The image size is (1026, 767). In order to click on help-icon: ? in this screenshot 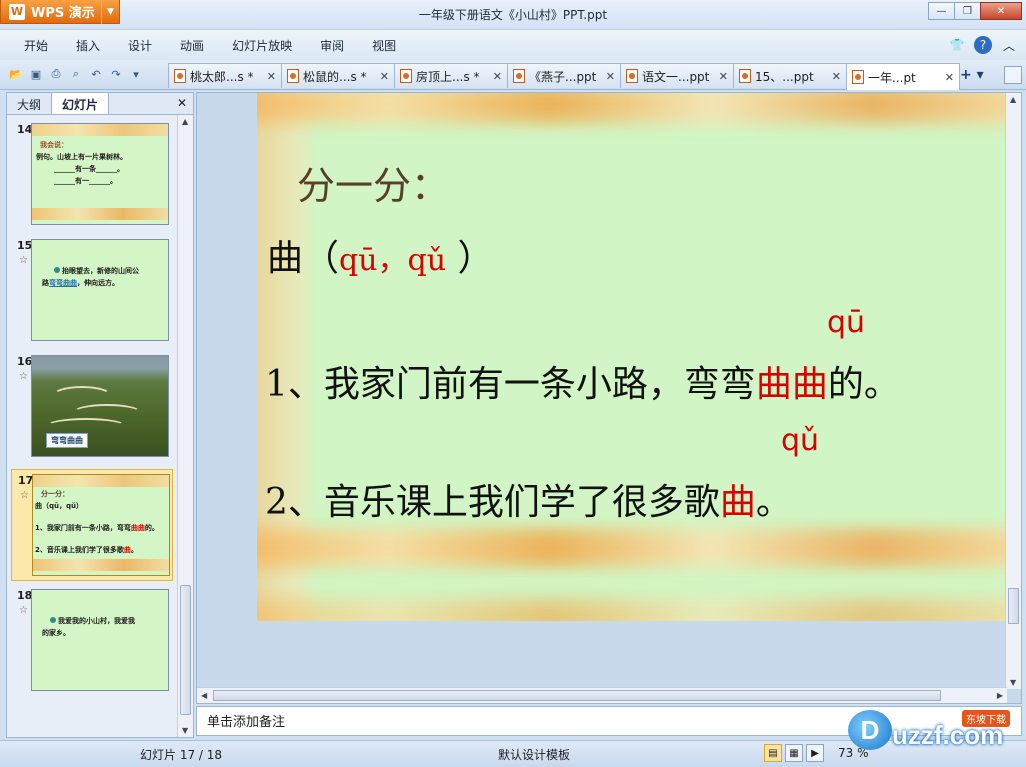, I will do `click(983, 45)`.